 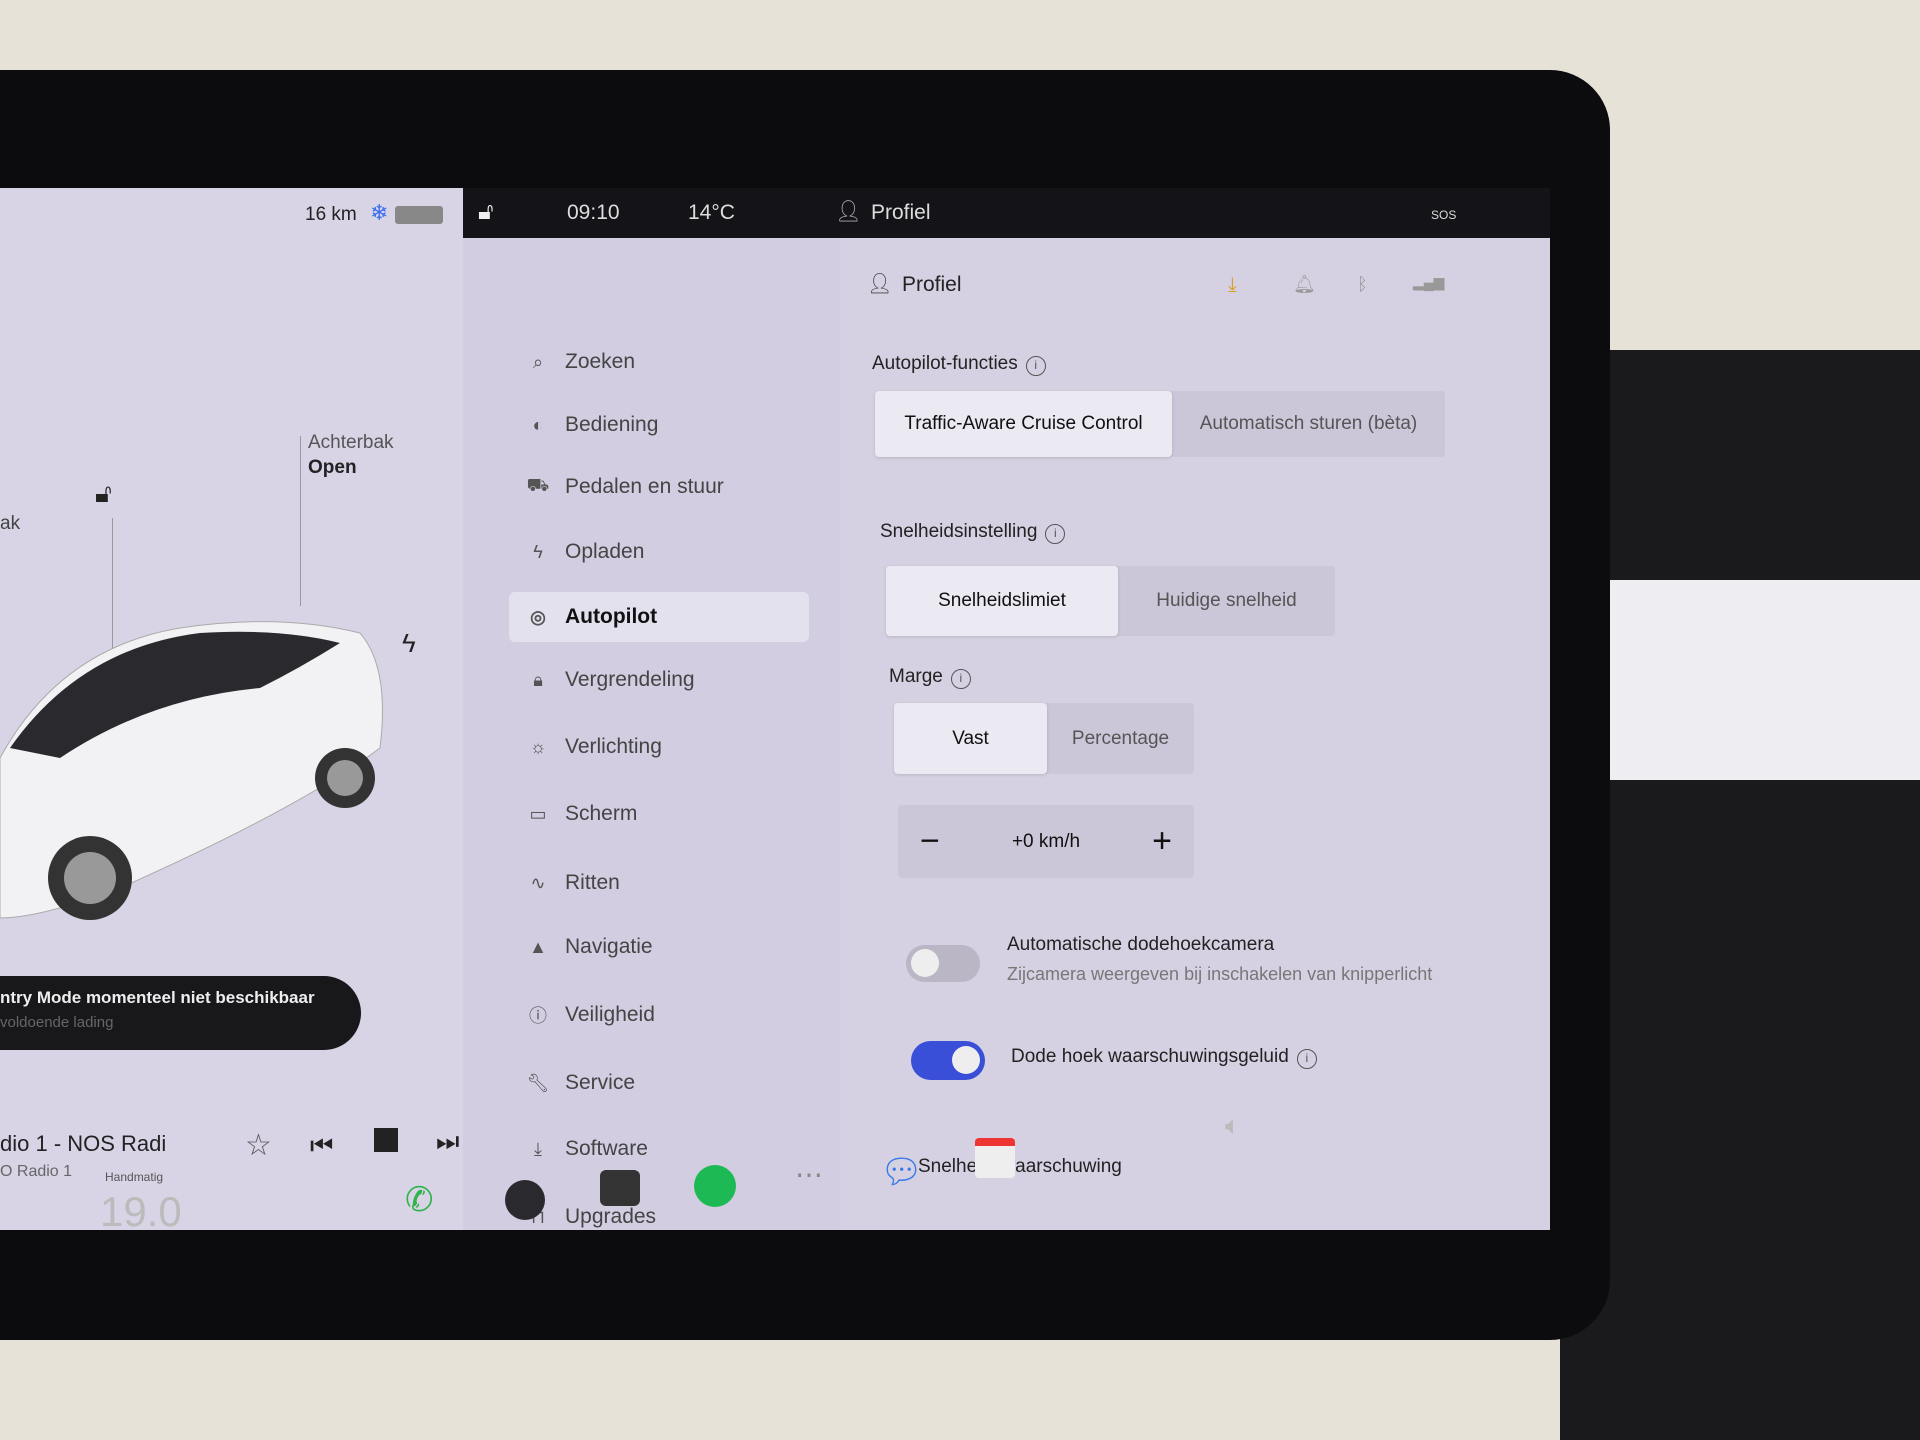 What do you see at coordinates (1162, 841) in the screenshot?
I see `increase-button: +` at bounding box center [1162, 841].